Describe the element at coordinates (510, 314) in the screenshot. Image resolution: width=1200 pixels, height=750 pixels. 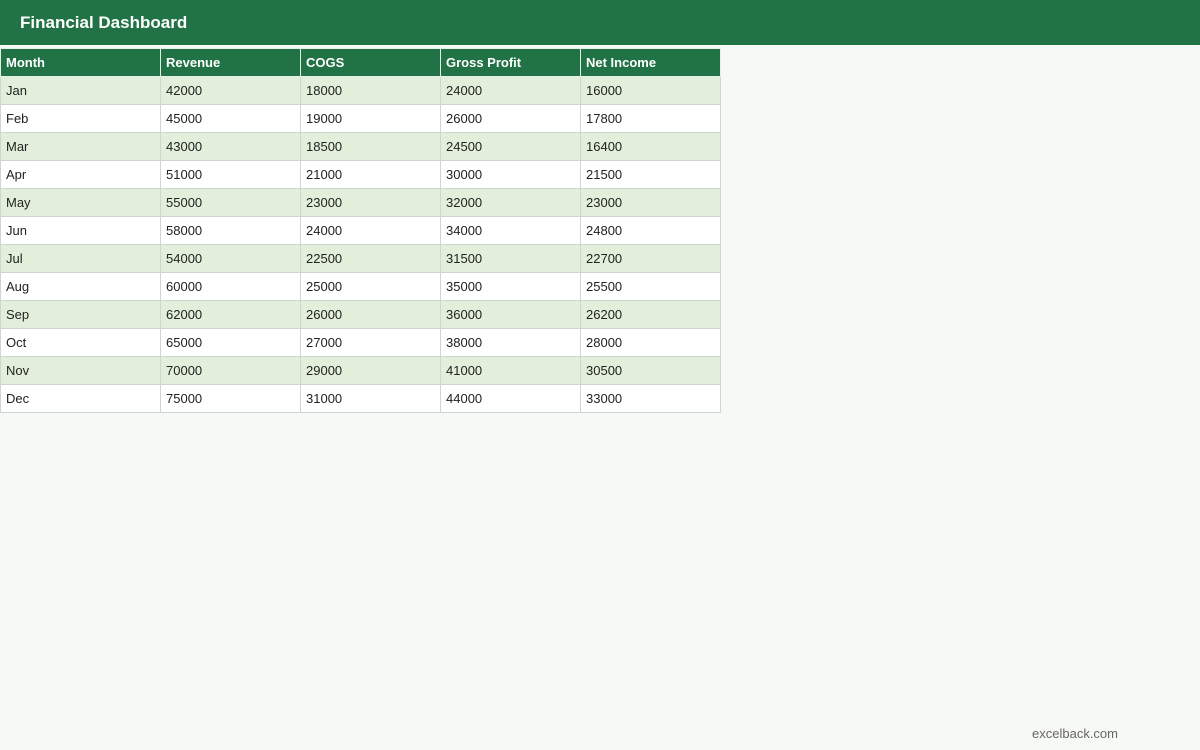
I see `cell-gross-profit: 36000` at that location.